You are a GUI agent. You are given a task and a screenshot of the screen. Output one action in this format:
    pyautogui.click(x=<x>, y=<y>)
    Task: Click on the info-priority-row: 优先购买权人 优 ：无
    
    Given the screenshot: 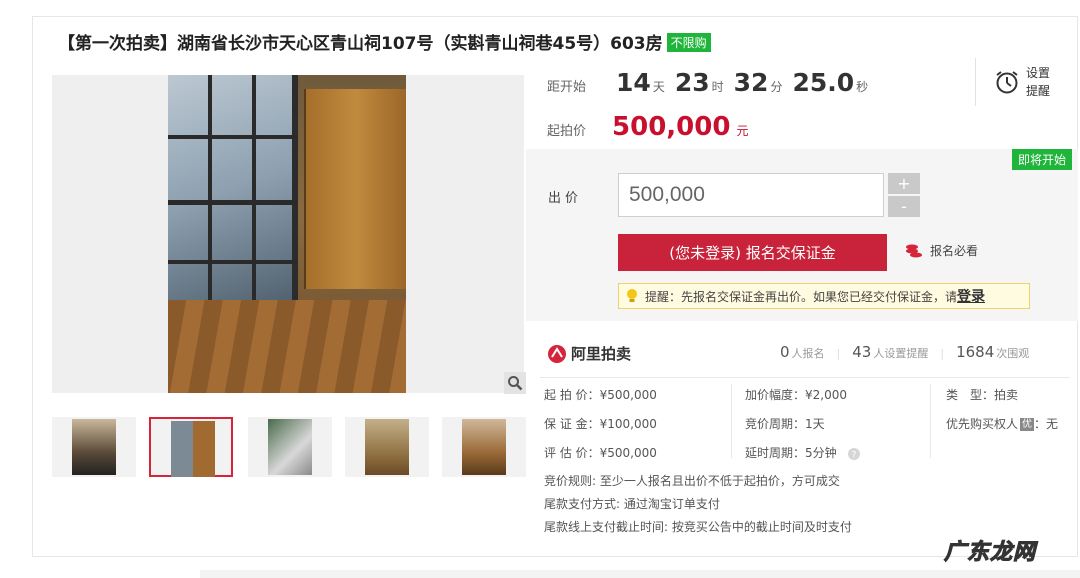 What is the action you would take?
    pyautogui.click(x=1002, y=424)
    